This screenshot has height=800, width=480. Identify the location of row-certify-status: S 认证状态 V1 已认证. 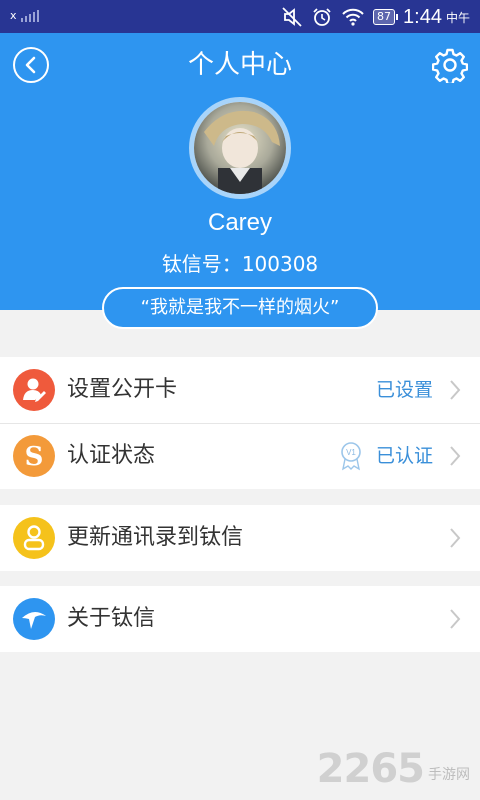
(240, 456).